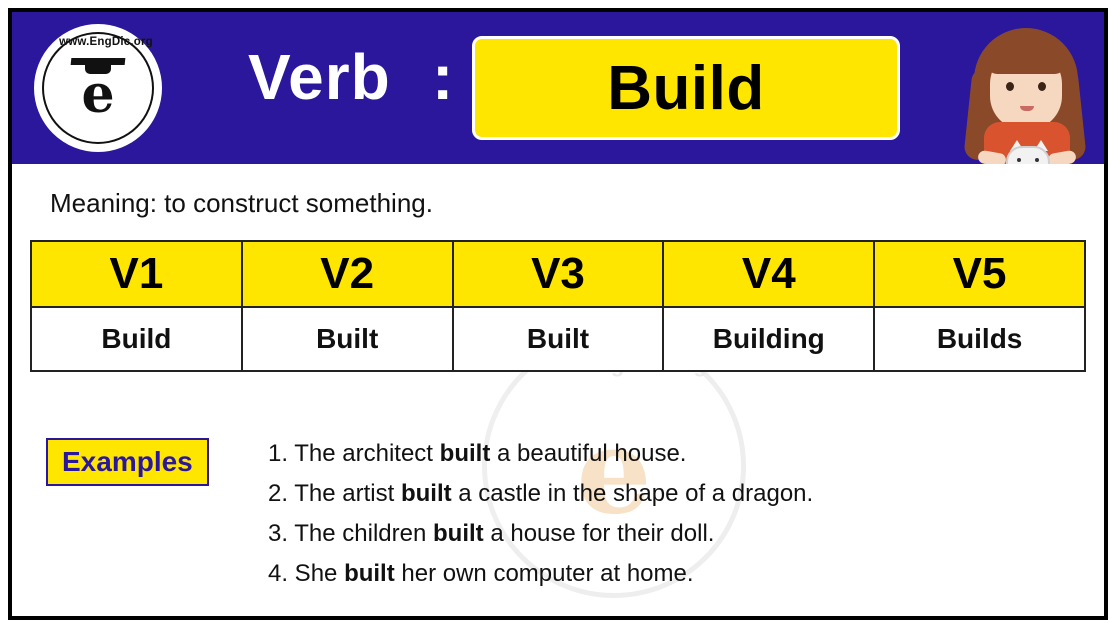  Describe the element at coordinates (241, 203) in the screenshot. I see `meaning-text: Meaning: to construct something.` at that location.